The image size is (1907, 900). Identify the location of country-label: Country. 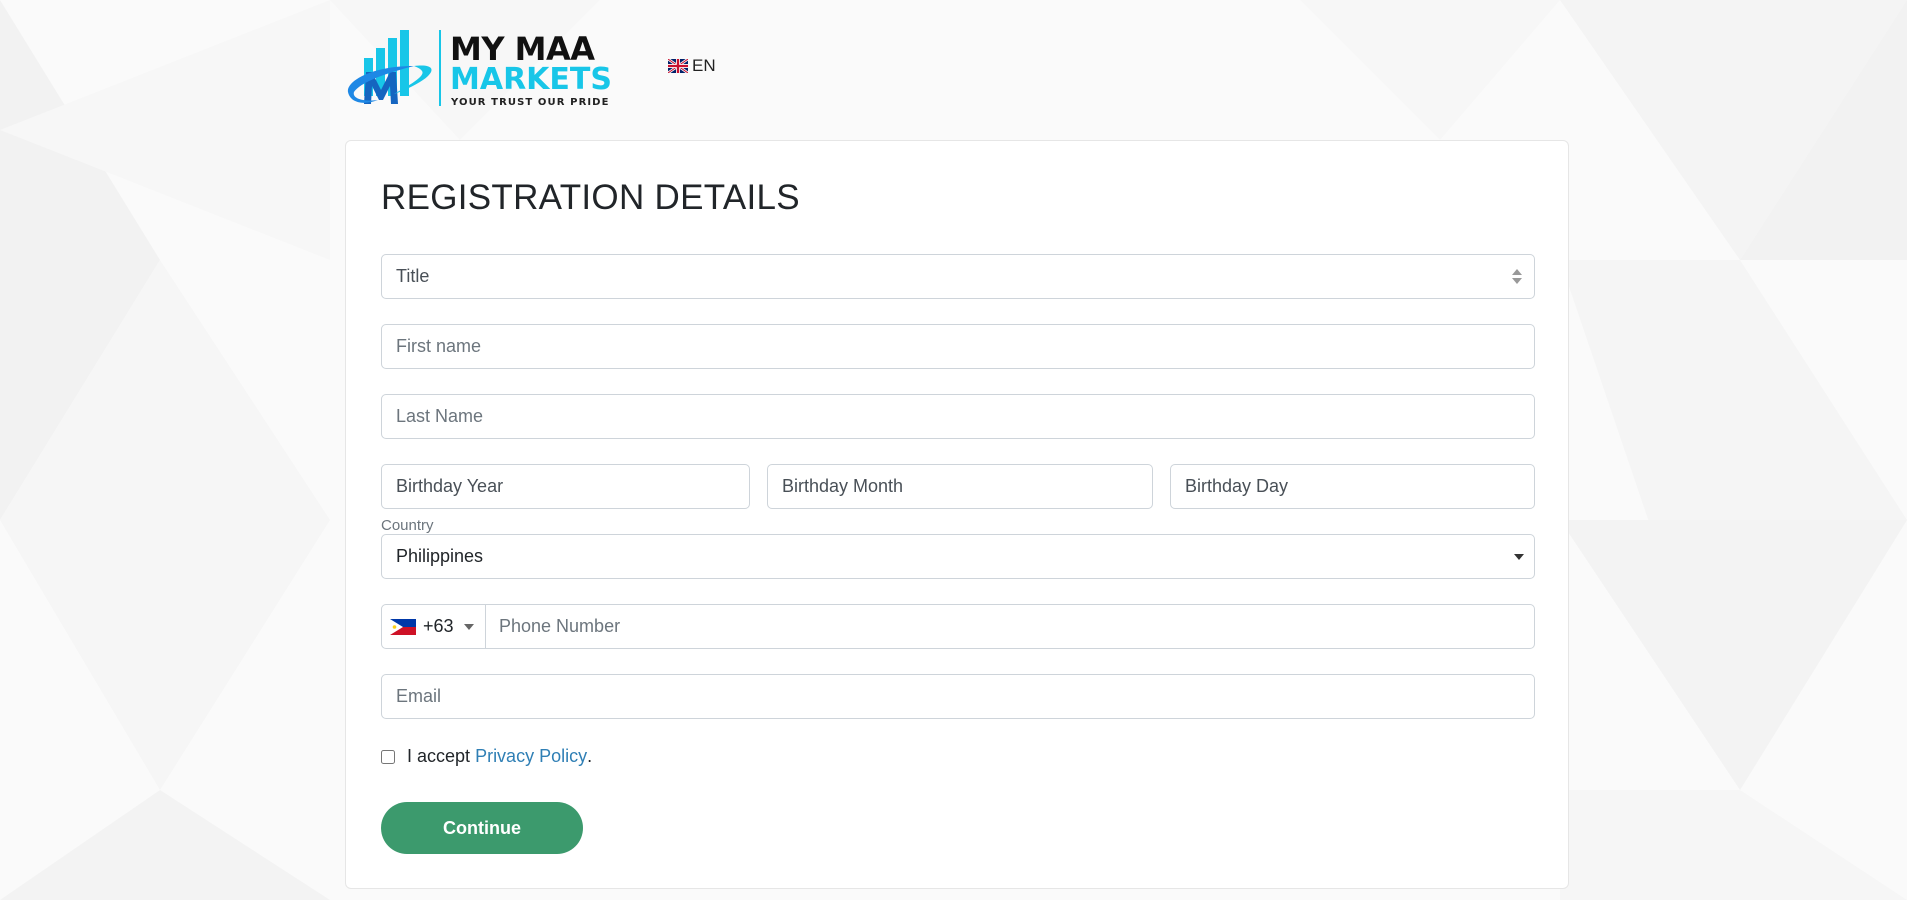
(407, 525).